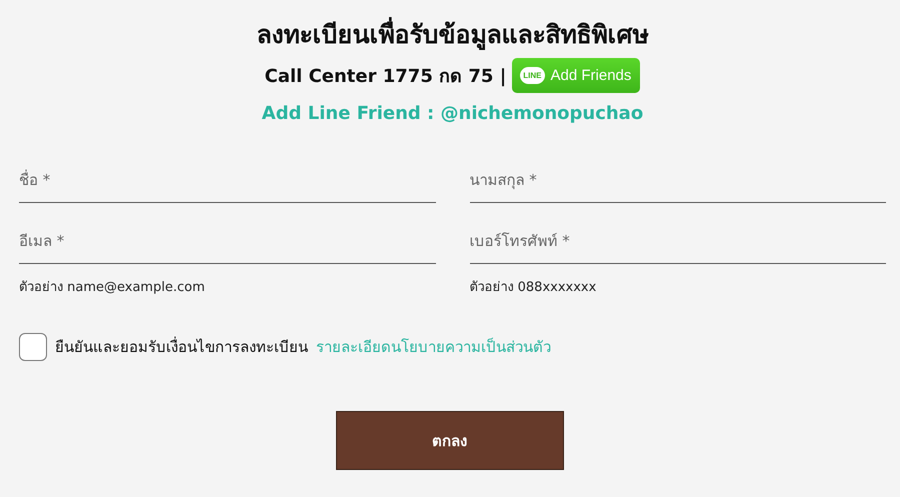  Describe the element at coordinates (181, 347) in the screenshot. I see `consent-text: ยืนยันและยอมรับเงื่อนไขการลงทะเบียน` at that location.